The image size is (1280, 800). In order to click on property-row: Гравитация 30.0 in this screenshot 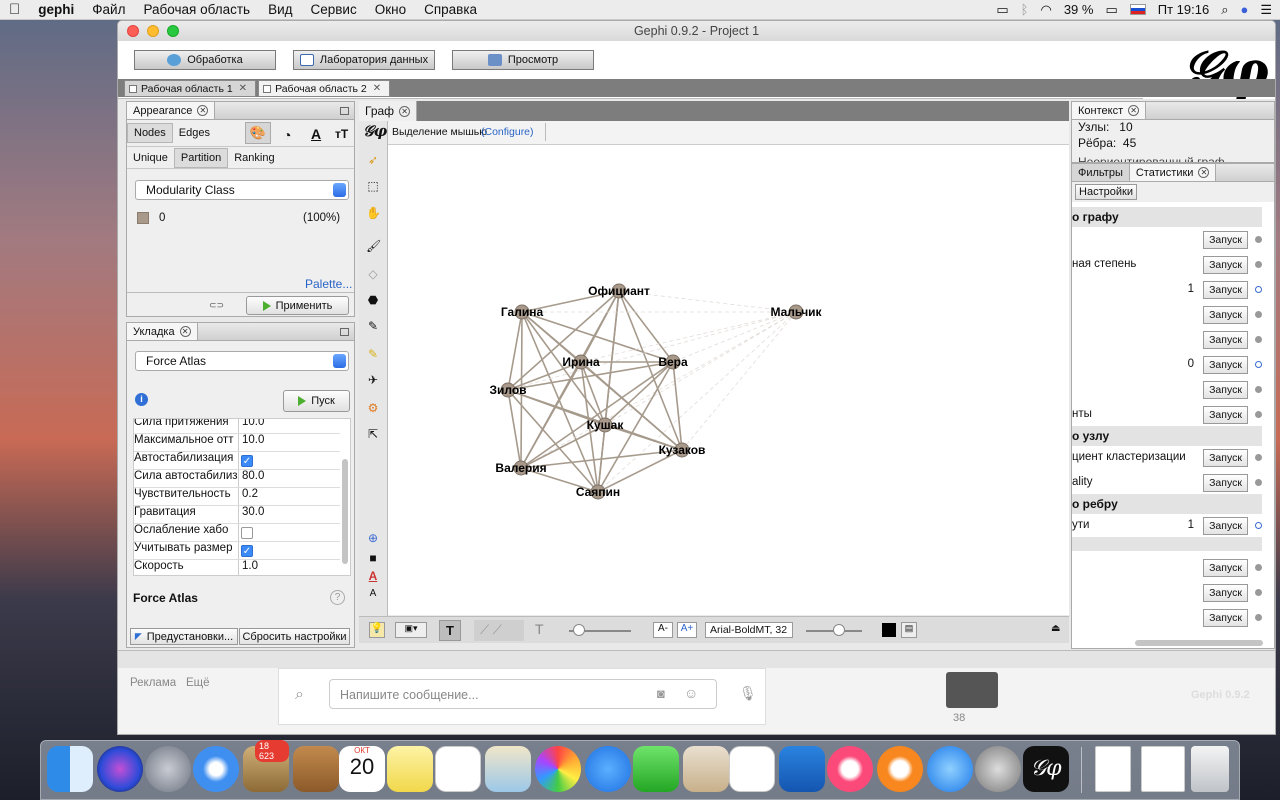, I will do `click(237, 515)`.